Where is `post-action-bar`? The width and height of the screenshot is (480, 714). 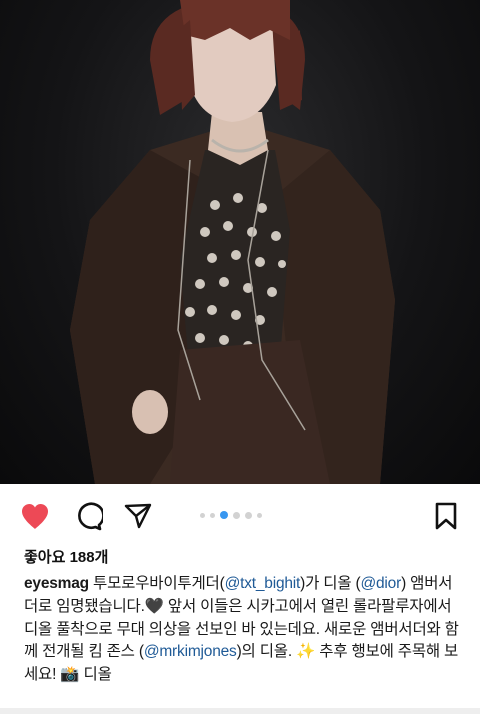
post-action-bar is located at coordinates (240, 516).